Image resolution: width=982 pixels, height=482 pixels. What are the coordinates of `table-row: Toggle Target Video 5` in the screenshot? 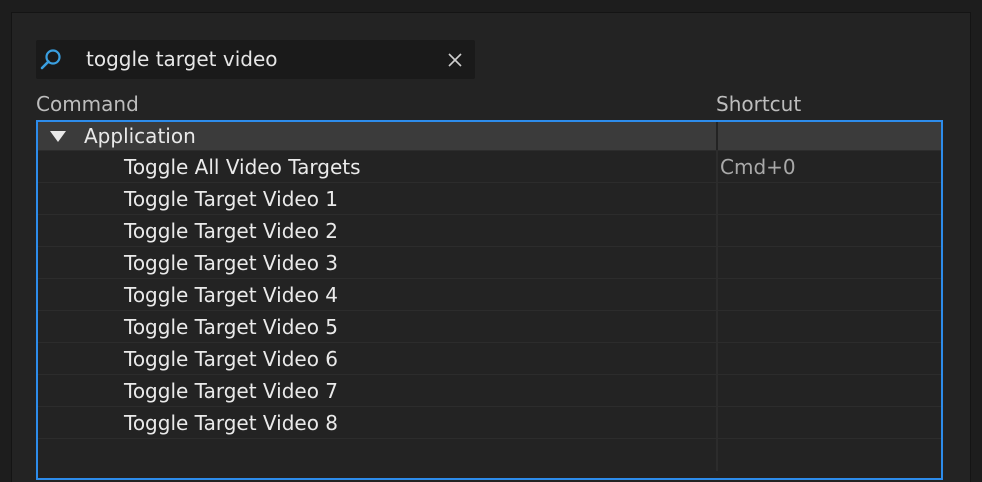 It's located at (489, 327).